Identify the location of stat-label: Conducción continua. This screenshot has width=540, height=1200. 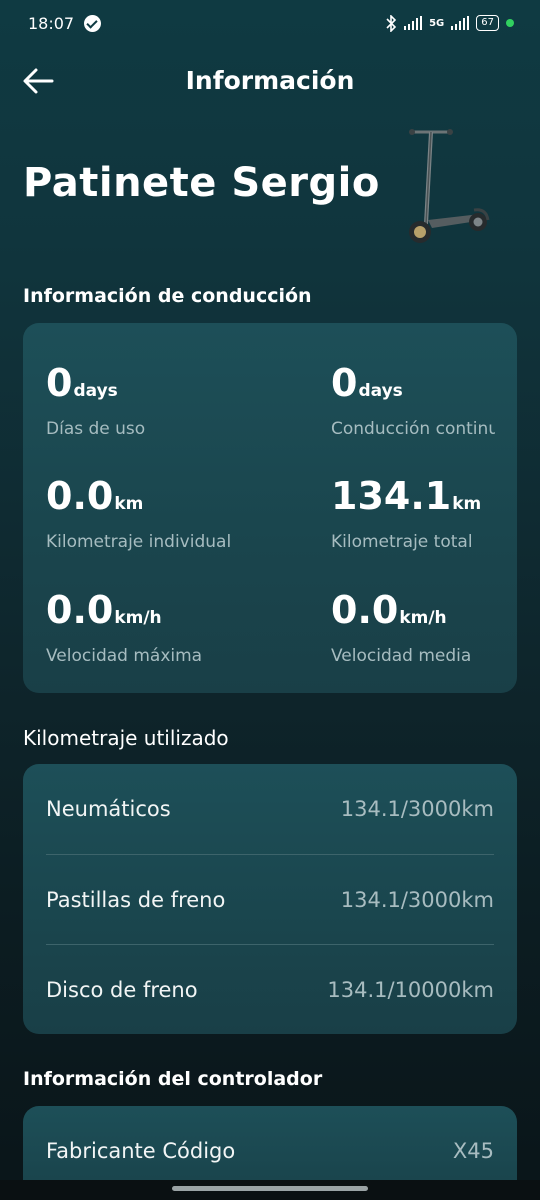
(413, 429).